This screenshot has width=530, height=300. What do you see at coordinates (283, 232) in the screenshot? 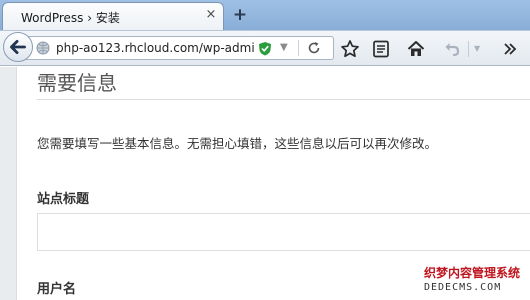
I see `site-title-input` at bounding box center [283, 232].